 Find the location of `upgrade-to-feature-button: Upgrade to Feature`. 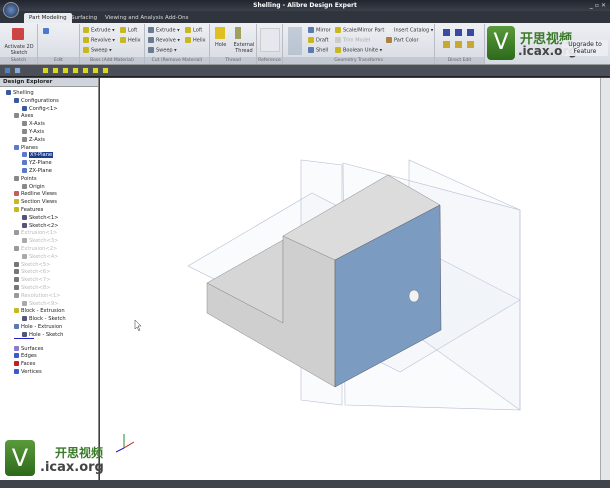

upgrade-to-feature-button: Upgrade to Feature is located at coordinates (585, 48).